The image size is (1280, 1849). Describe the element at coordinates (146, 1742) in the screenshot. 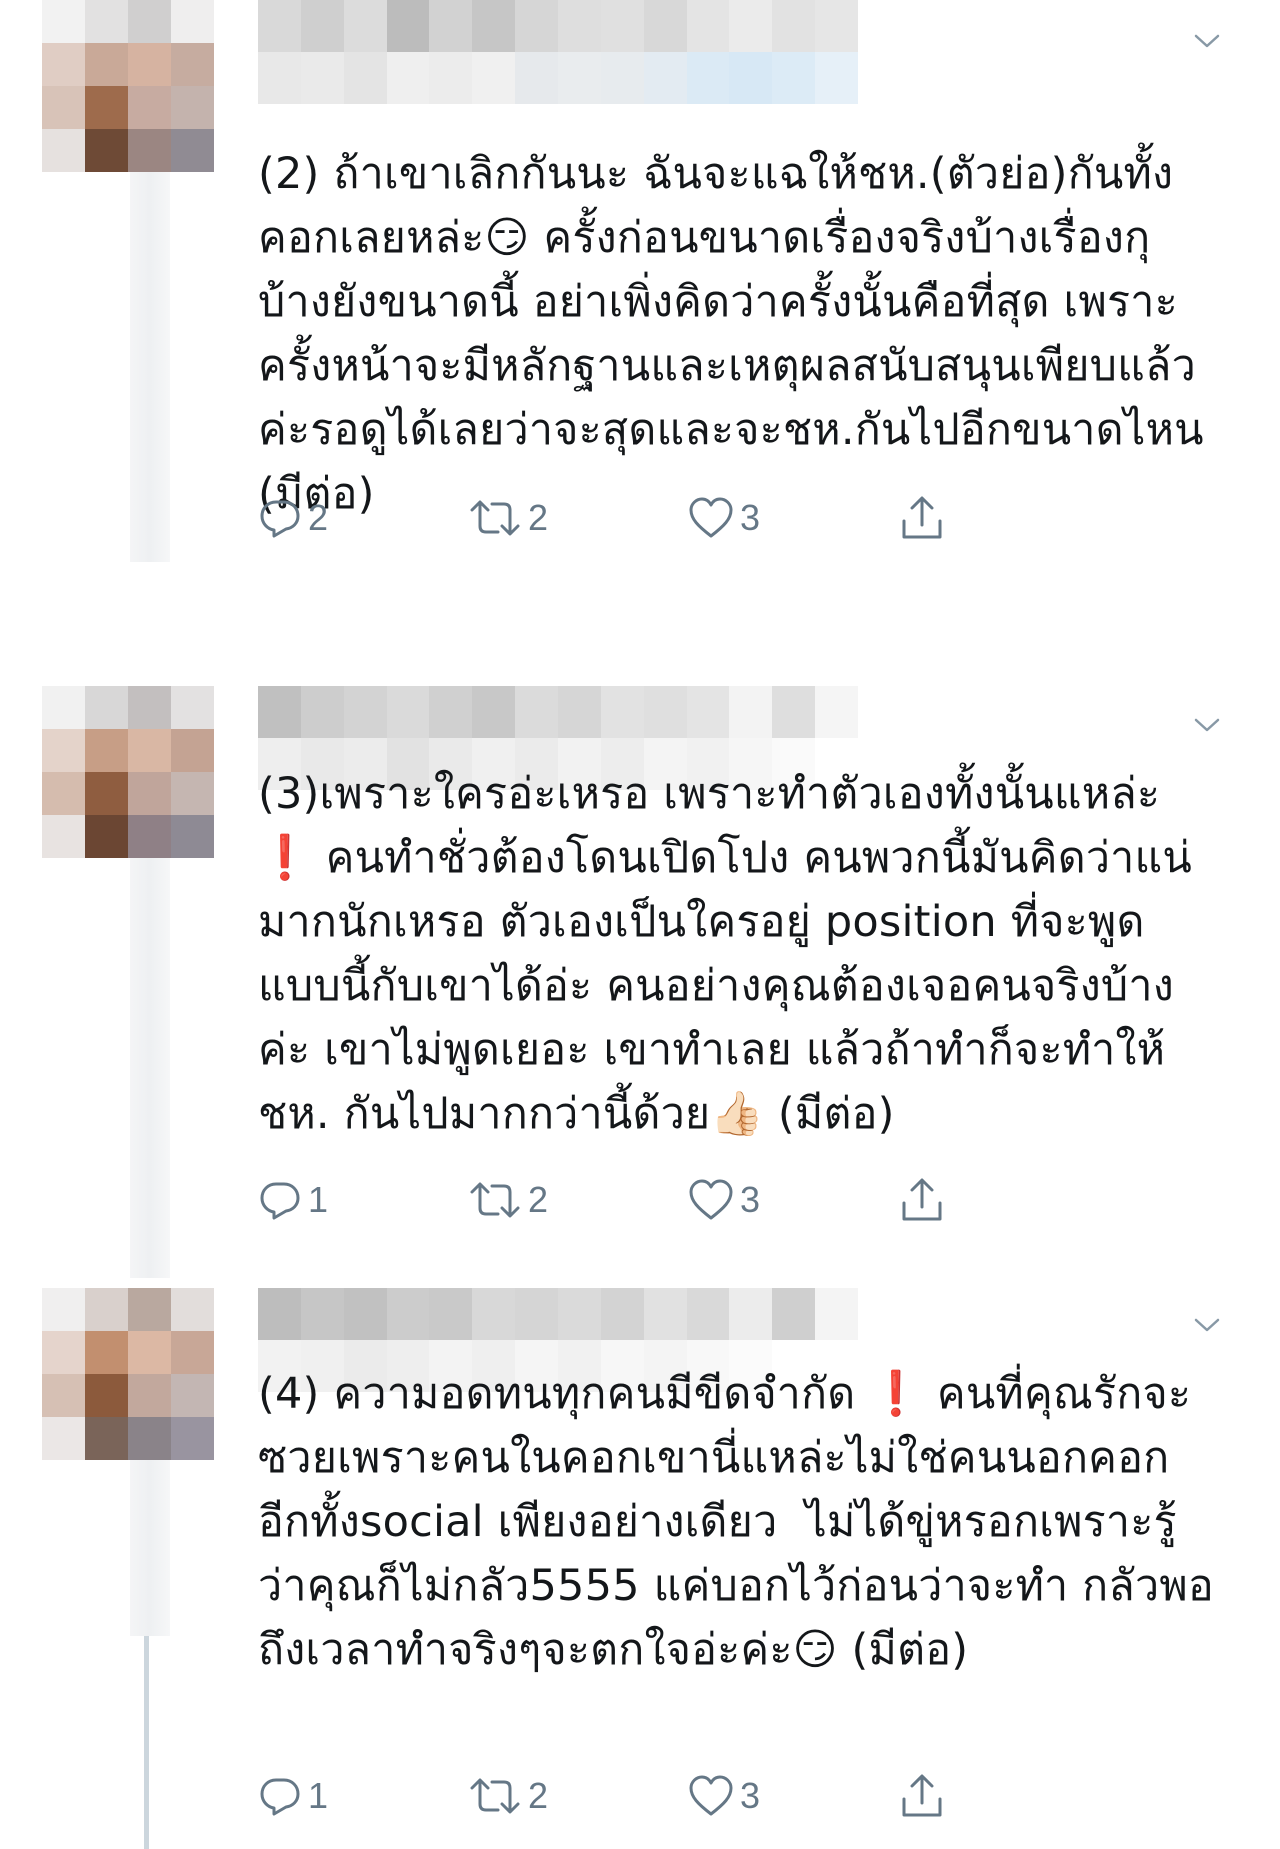

I see `thread-connector-line` at that location.